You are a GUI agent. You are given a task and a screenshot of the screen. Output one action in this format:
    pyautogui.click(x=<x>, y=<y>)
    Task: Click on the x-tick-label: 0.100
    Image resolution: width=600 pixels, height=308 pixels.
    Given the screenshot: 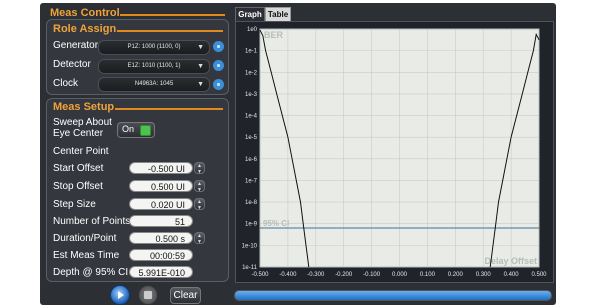 What is the action you would take?
    pyautogui.click(x=428, y=275)
    